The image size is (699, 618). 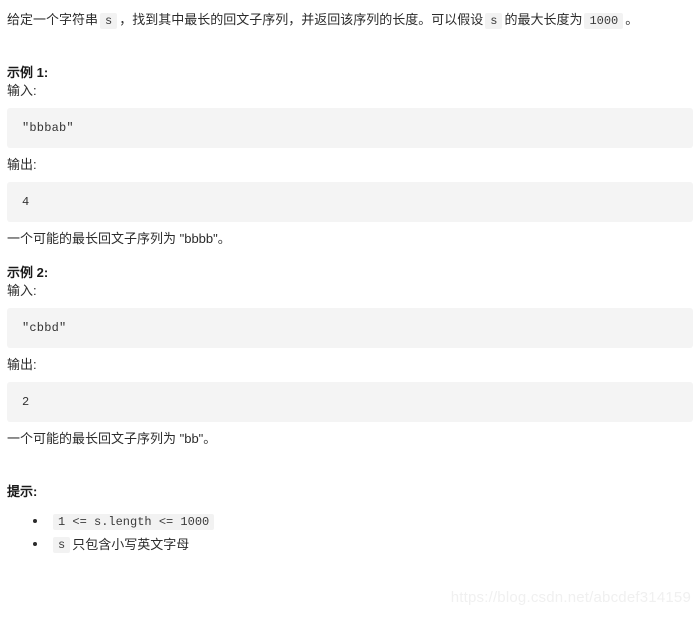 What do you see at coordinates (350, 328) in the screenshot?
I see `example-2-input-codeblock: "cbbd"` at bounding box center [350, 328].